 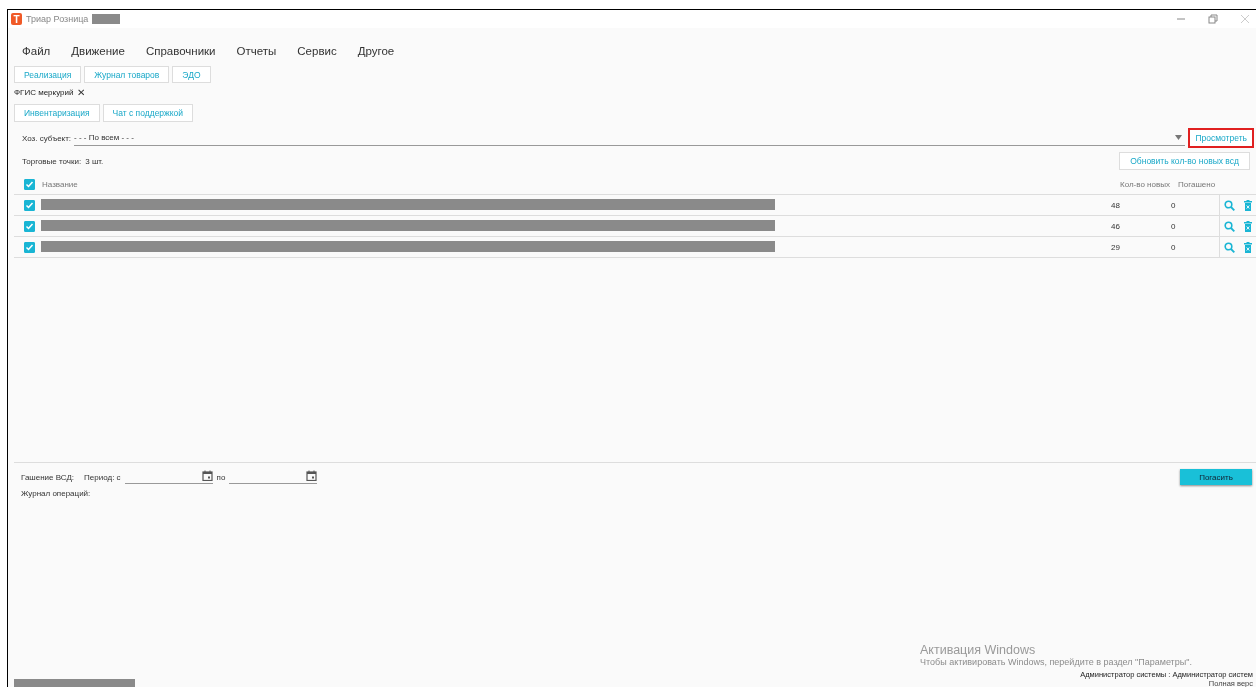 What do you see at coordinates (102, 477) in the screenshot?
I see `period-label: Период: с` at bounding box center [102, 477].